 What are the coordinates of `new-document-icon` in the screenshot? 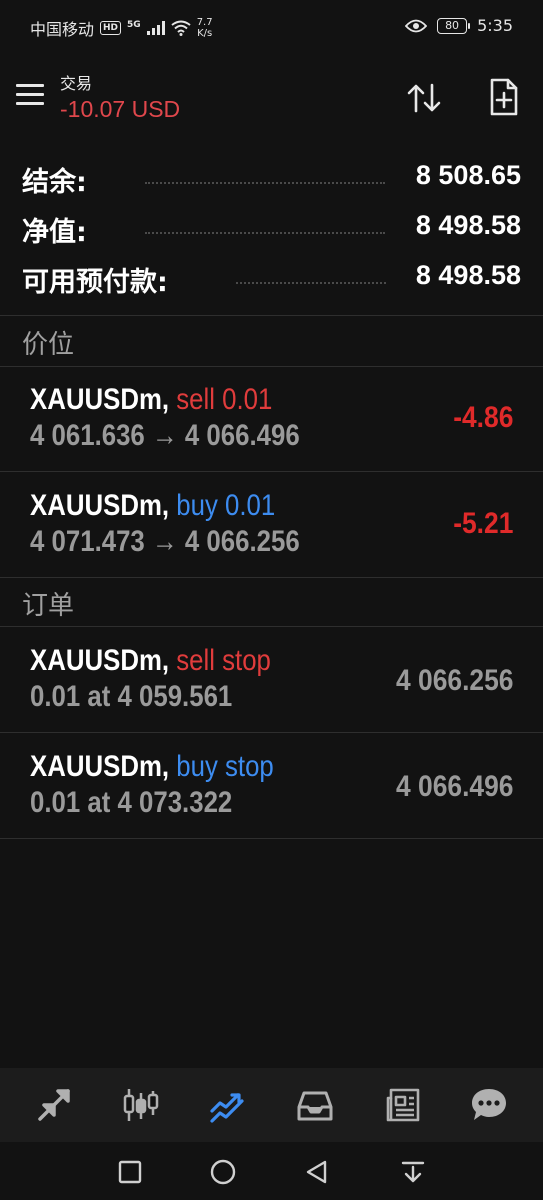 It's located at (504, 97).